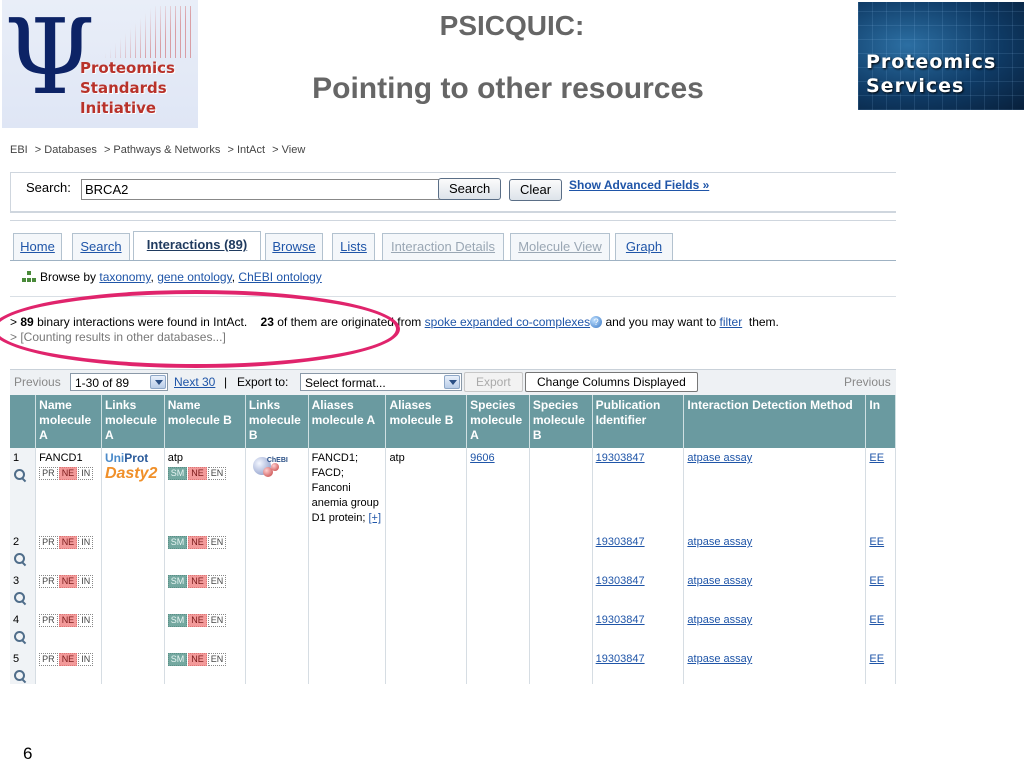  I want to click on column-header: Aliases molecule A, so click(347, 421).